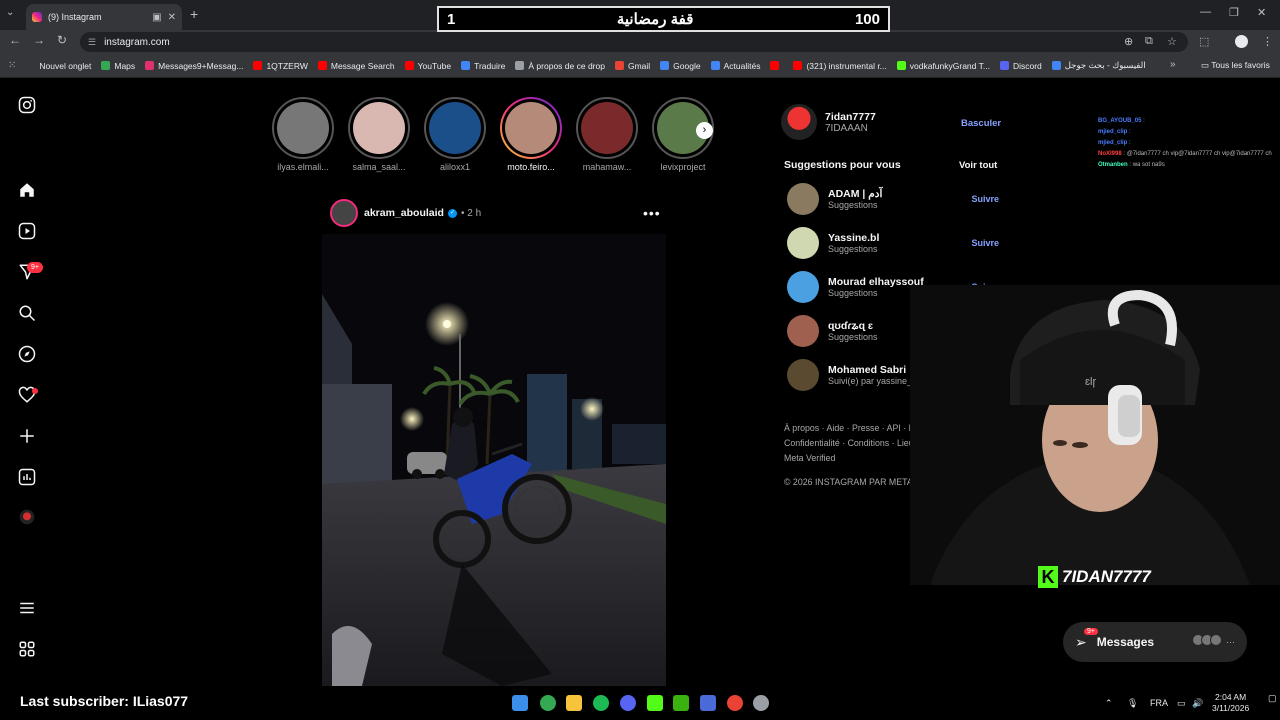  What do you see at coordinates (12, 65) in the screenshot?
I see `apps-grid-icon: ⁙` at bounding box center [12, 65].